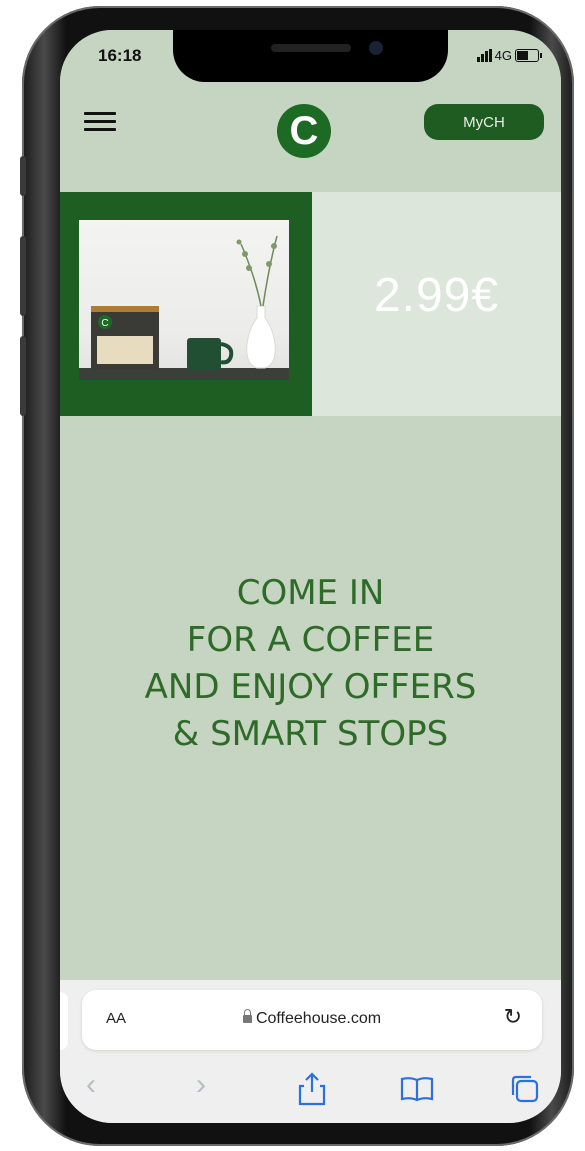 The width and height of the screenshot is (585, 1151). I want to click on speaker, so click(311, 48).